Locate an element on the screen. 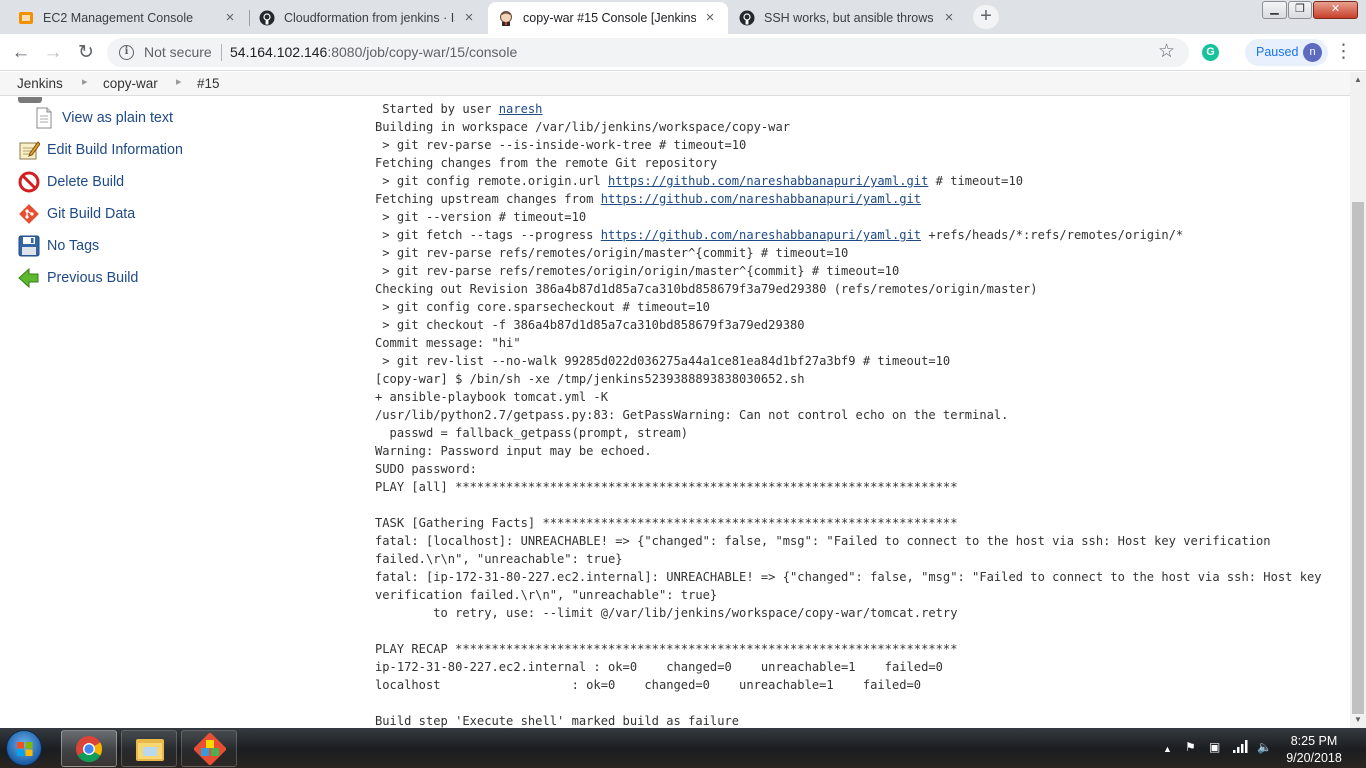  sidebar-item-previous-build: Previous Build is located at coordinates (78, 278).